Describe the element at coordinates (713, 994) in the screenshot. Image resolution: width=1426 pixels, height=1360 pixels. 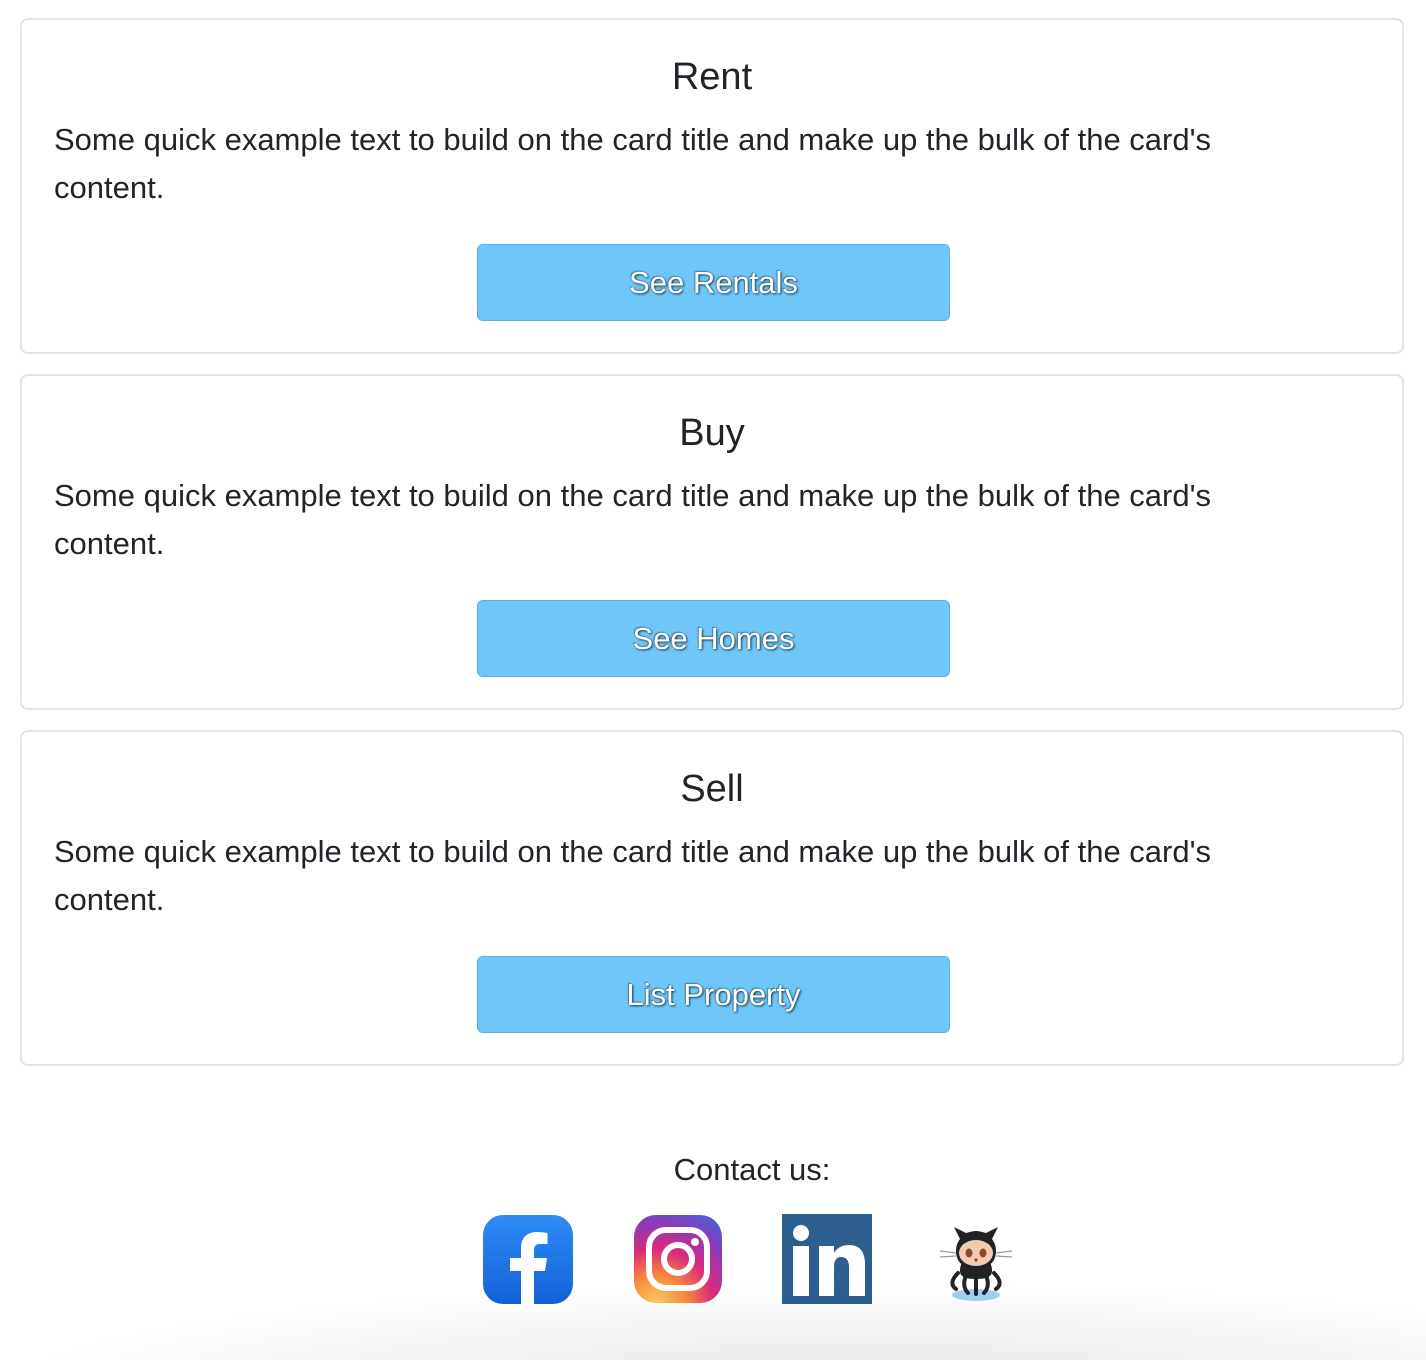
I see `list-property-button: List Property` at that location.